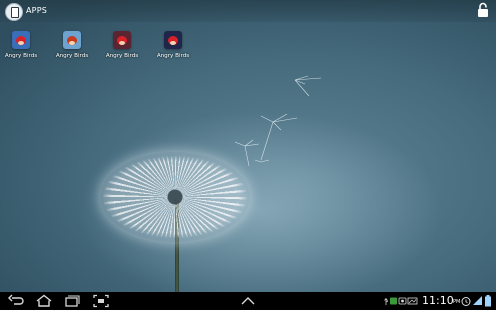 The height and width of the screenshot is (310, 496). I want to click on floating-seeds, so click(278, 121).